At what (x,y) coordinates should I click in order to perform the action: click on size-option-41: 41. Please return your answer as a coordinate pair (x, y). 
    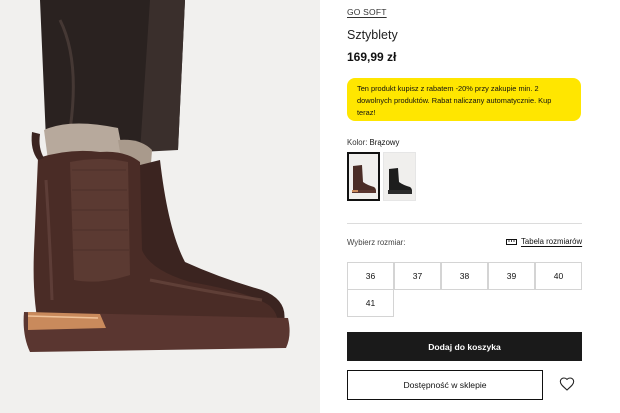
    Looking at the image, I should click on (370, 303).